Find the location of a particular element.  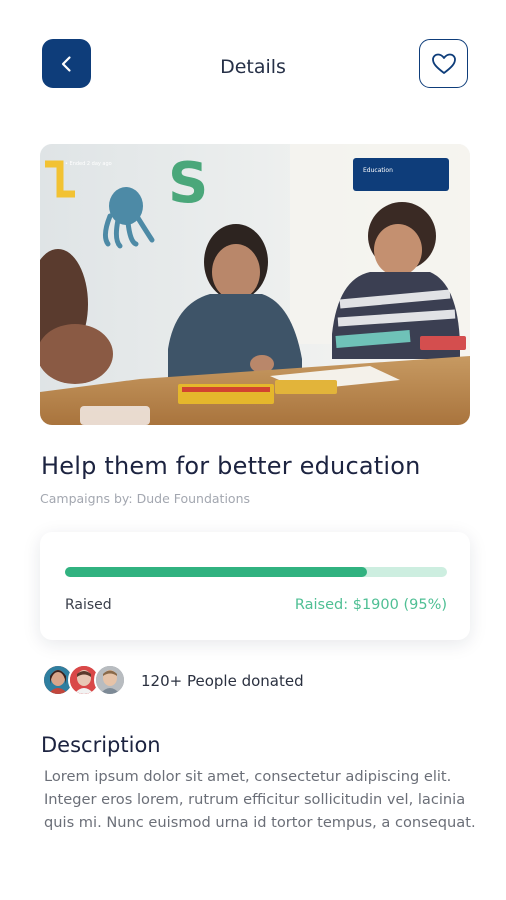

campaign-byline: Campaigns by: Dude Foundations is located at coordinates (145, 498).